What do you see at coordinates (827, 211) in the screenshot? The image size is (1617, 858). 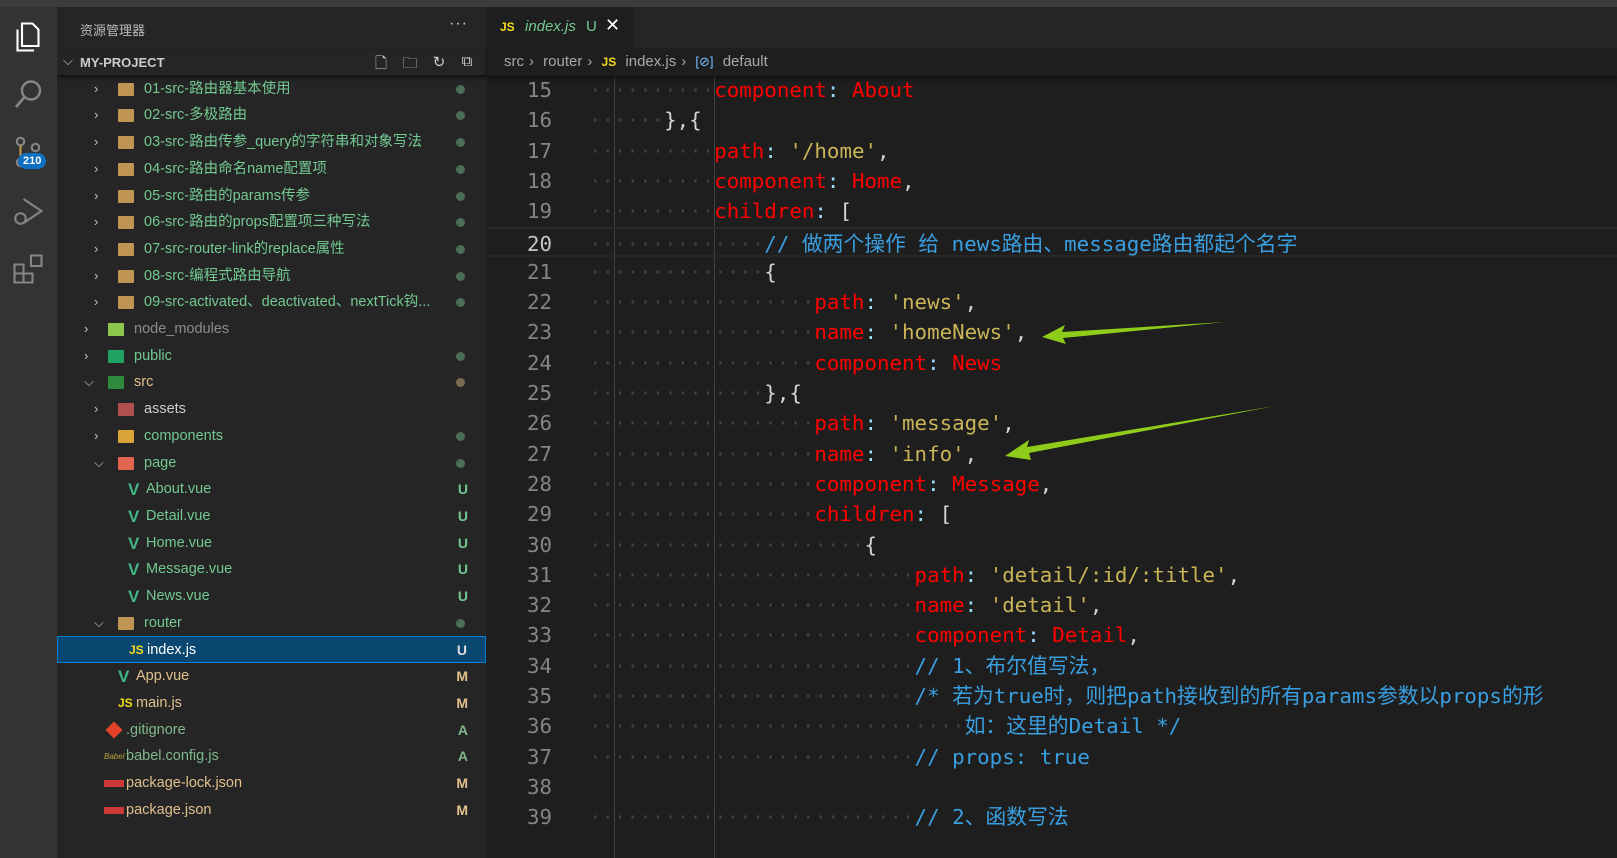 I see `code-token: :` at bounding box center [827, 211].